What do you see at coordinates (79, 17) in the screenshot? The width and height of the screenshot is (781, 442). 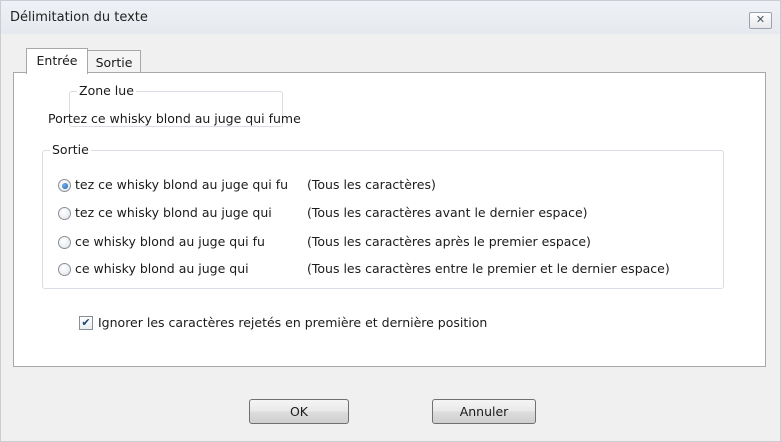 I see `window-title: Délimitation du texte` at bounding box center [79, 17].